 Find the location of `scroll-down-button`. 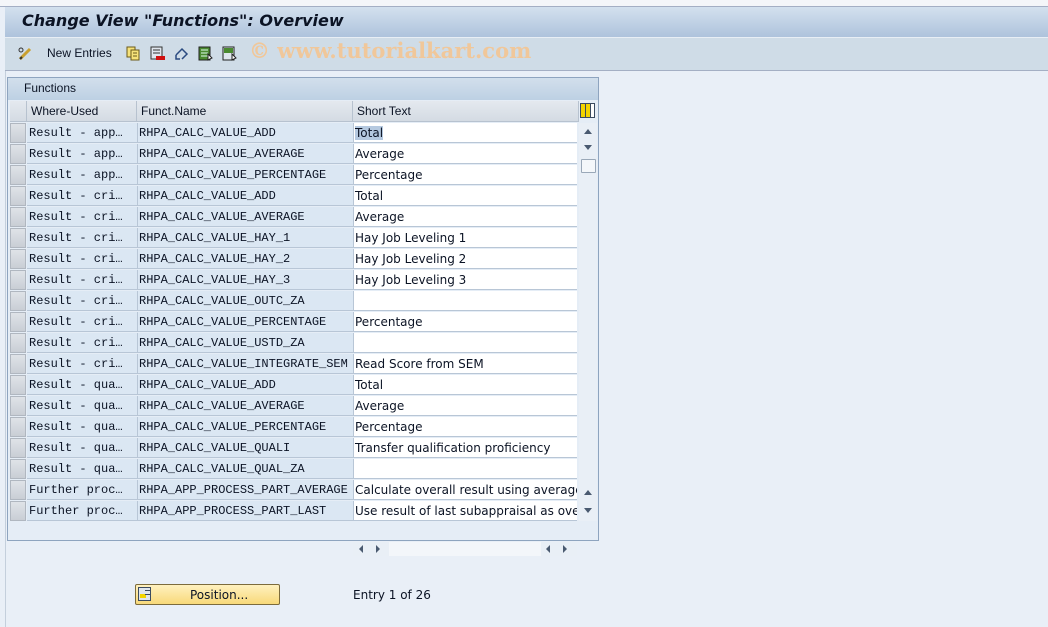

scroll-down-button is located at coordinates (588, 147).